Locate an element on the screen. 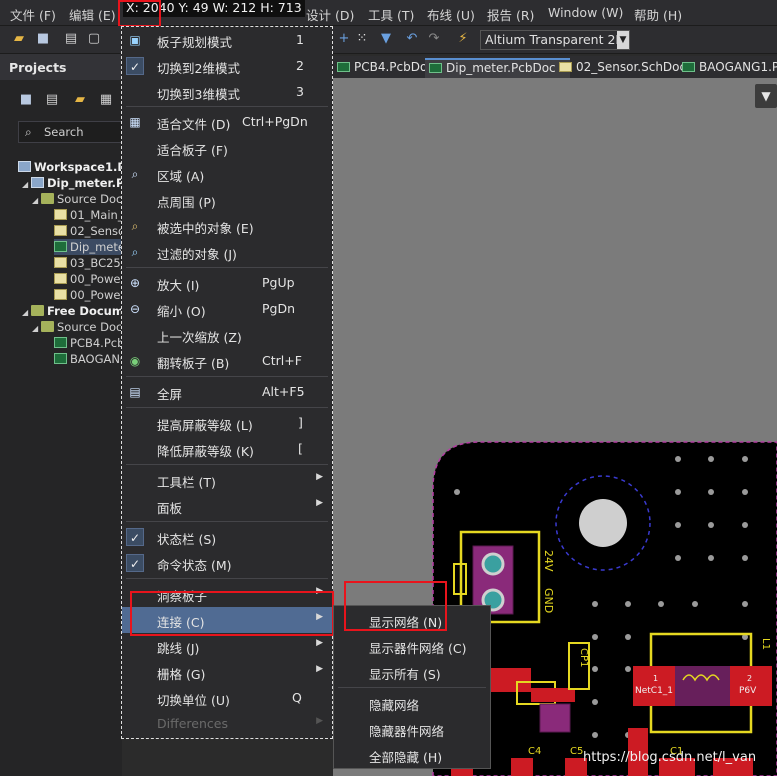  selected-objects-icon: ⌕ is located at coordinates (135, 226).